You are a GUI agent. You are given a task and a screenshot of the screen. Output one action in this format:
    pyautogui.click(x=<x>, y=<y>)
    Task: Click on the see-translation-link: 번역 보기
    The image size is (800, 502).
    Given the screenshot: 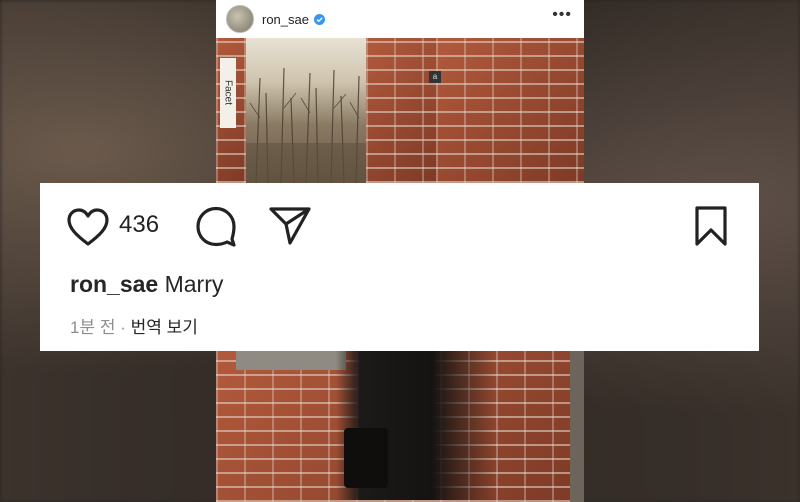 What is the action you would take?
    pyautogui.click(x=164, y=327)
    